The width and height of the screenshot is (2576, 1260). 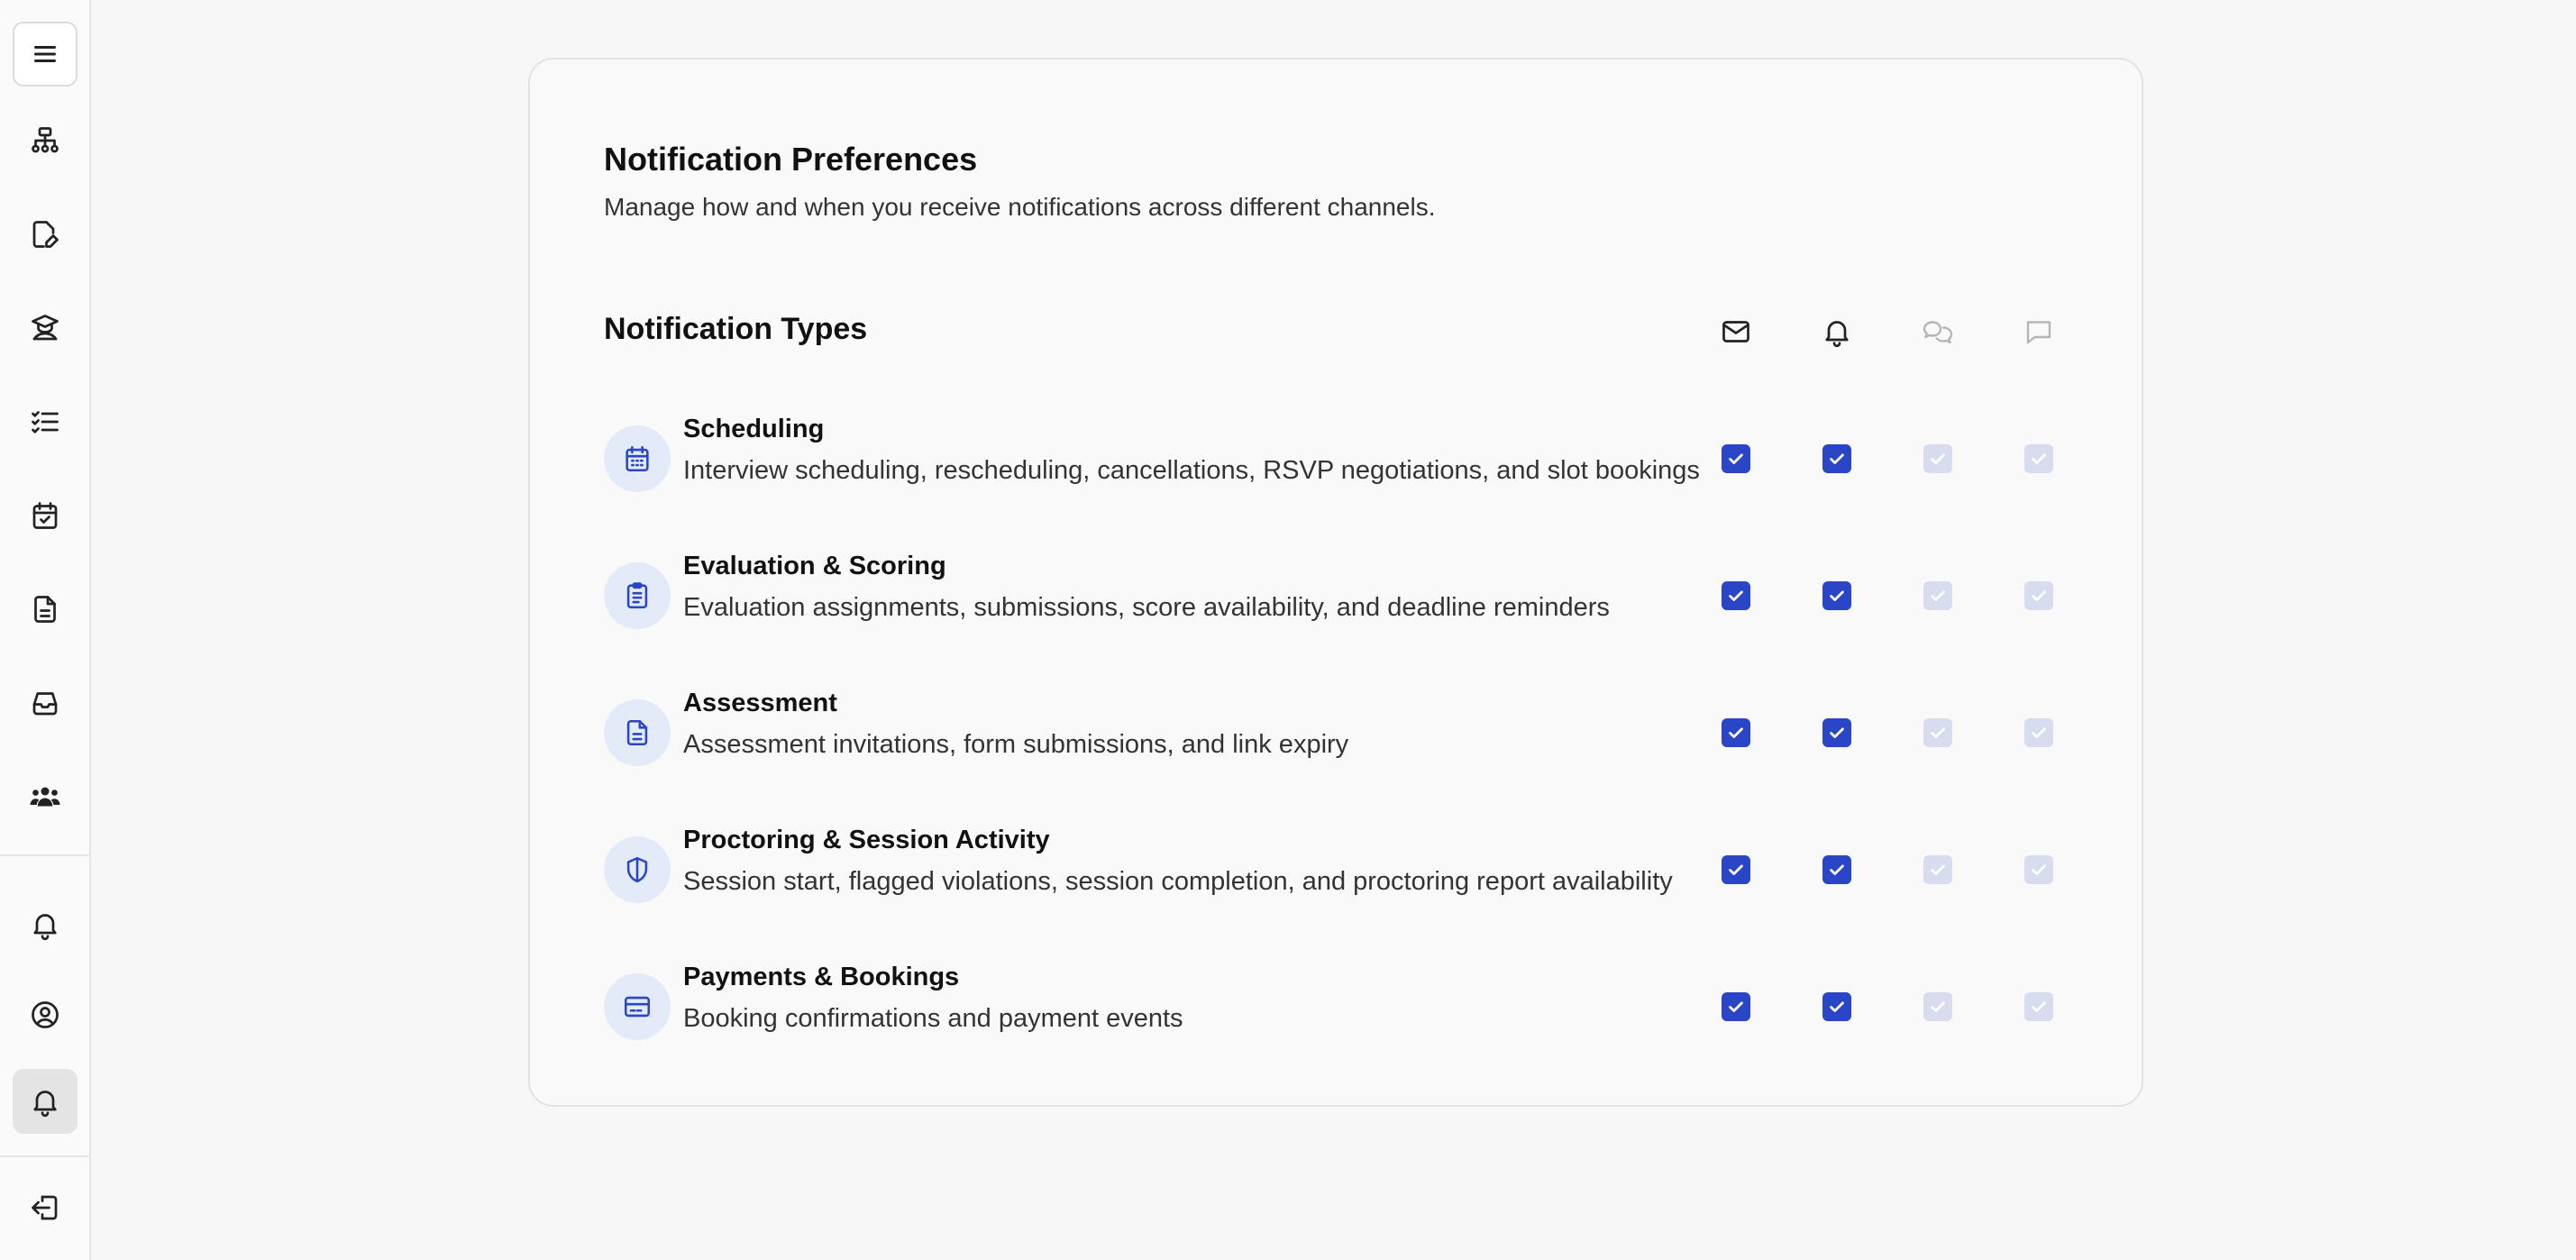 I want to click on proctoring-inapp-checkbox, so click(x=1836, y=869).